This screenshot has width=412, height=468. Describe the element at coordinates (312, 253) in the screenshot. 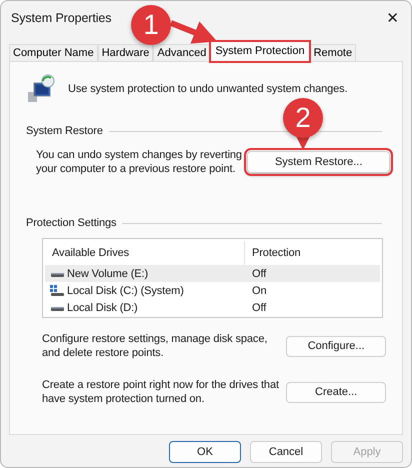

I see `column-header: Protection` at that location.